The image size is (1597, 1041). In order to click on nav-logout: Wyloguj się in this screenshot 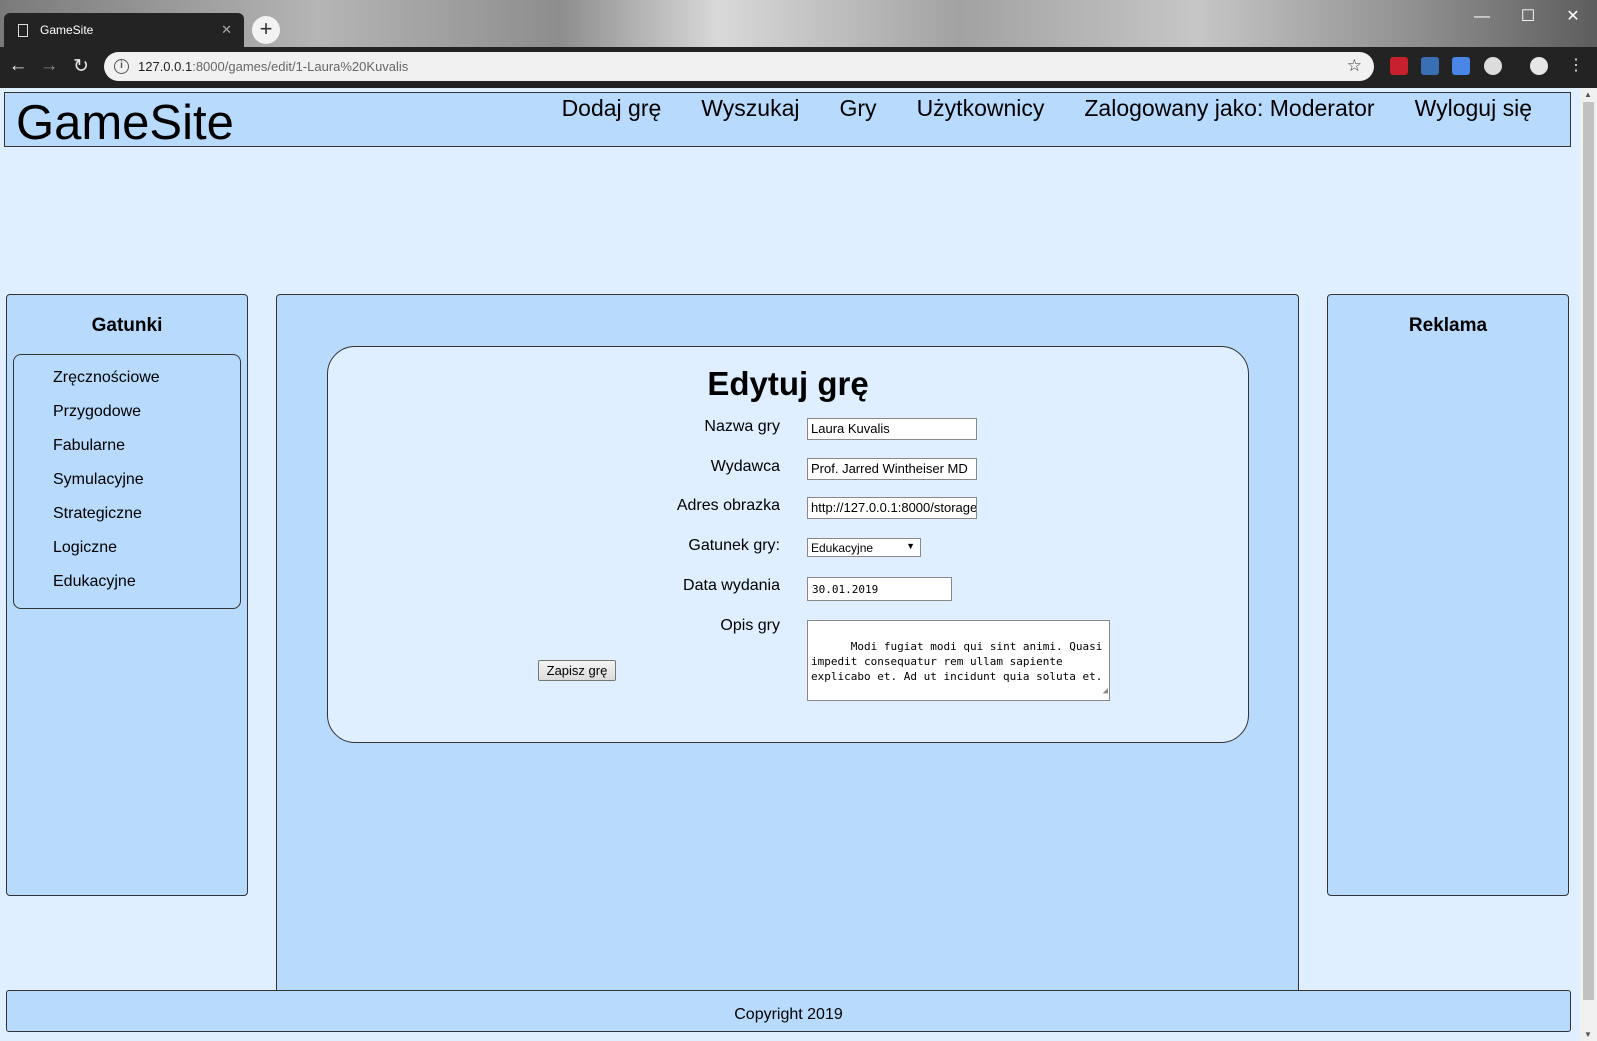, I will do `click(1473, 108)`.